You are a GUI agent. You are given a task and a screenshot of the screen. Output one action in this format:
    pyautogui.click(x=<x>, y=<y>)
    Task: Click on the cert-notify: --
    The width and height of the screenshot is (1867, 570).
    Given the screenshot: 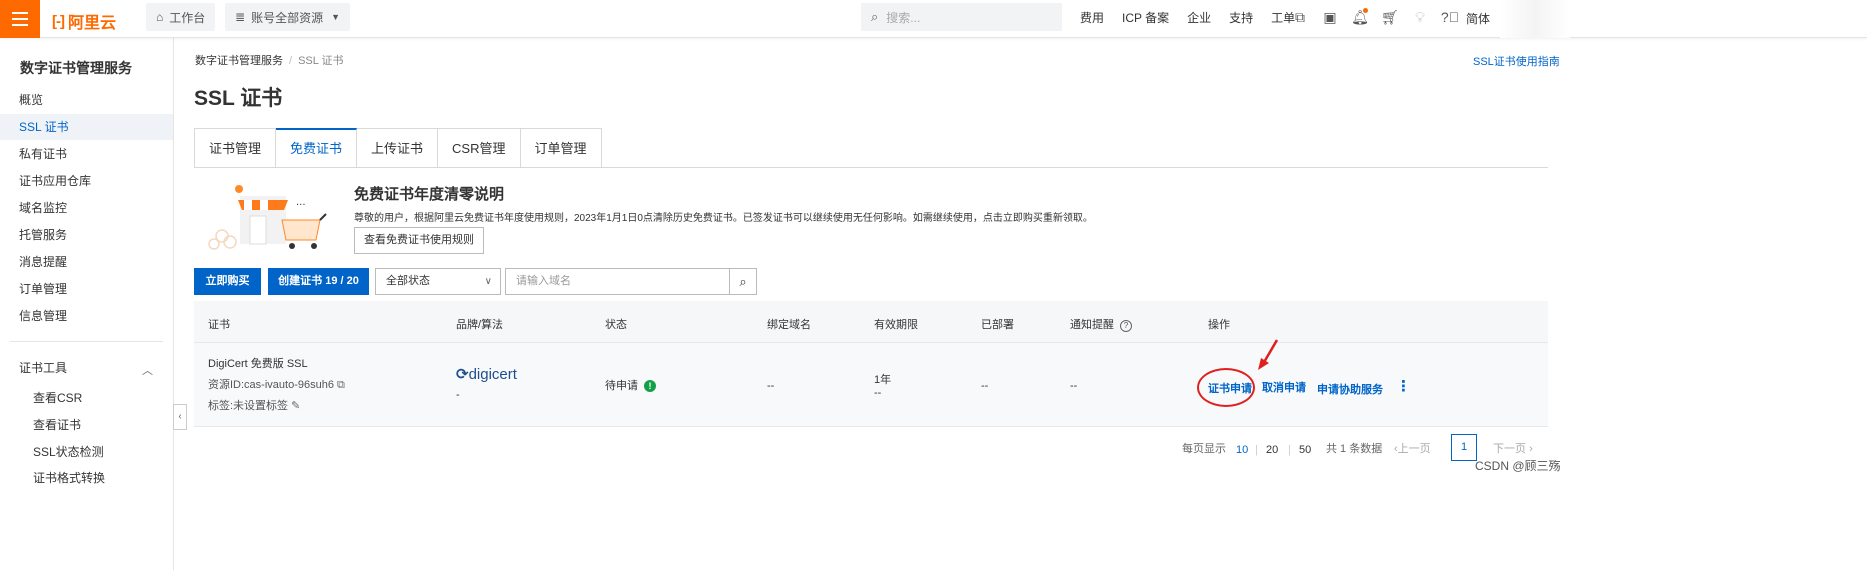 What is the action you would take?
    pyautogui.click(x=1074, y=386)
    